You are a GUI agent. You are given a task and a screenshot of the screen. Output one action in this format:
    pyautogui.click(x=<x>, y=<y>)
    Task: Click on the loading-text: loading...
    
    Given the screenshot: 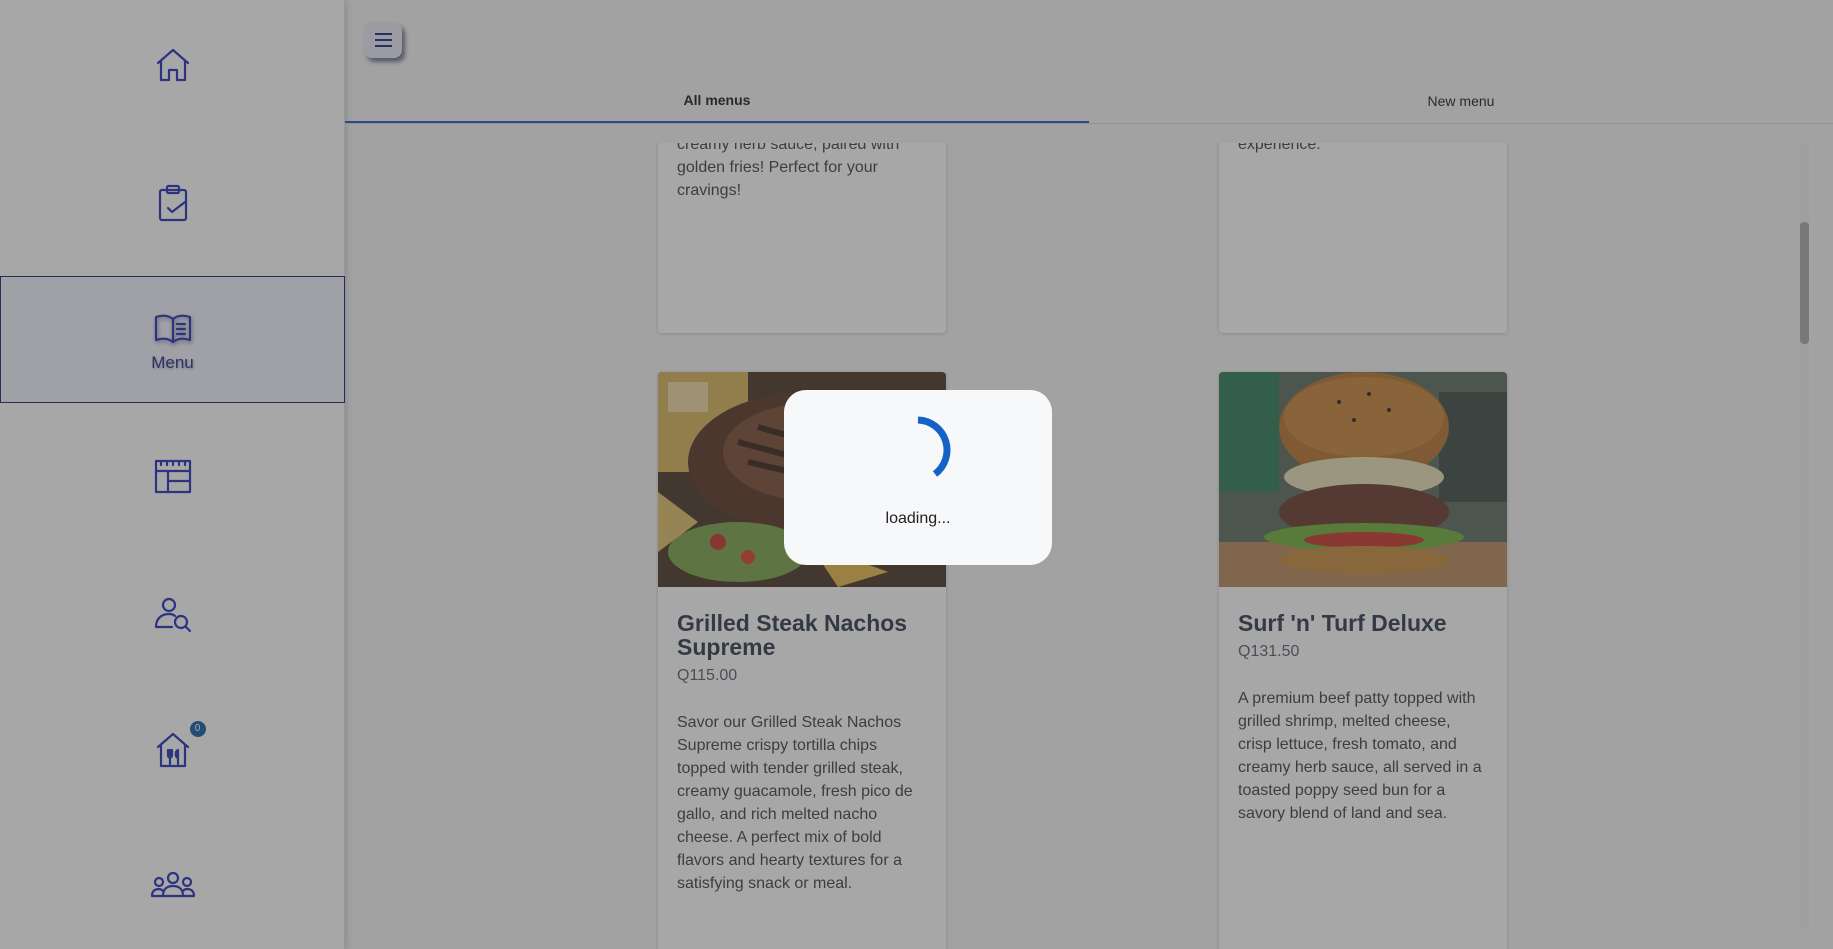 What is the action you would take?
    pyautogui.click(x=918, y=518)
    